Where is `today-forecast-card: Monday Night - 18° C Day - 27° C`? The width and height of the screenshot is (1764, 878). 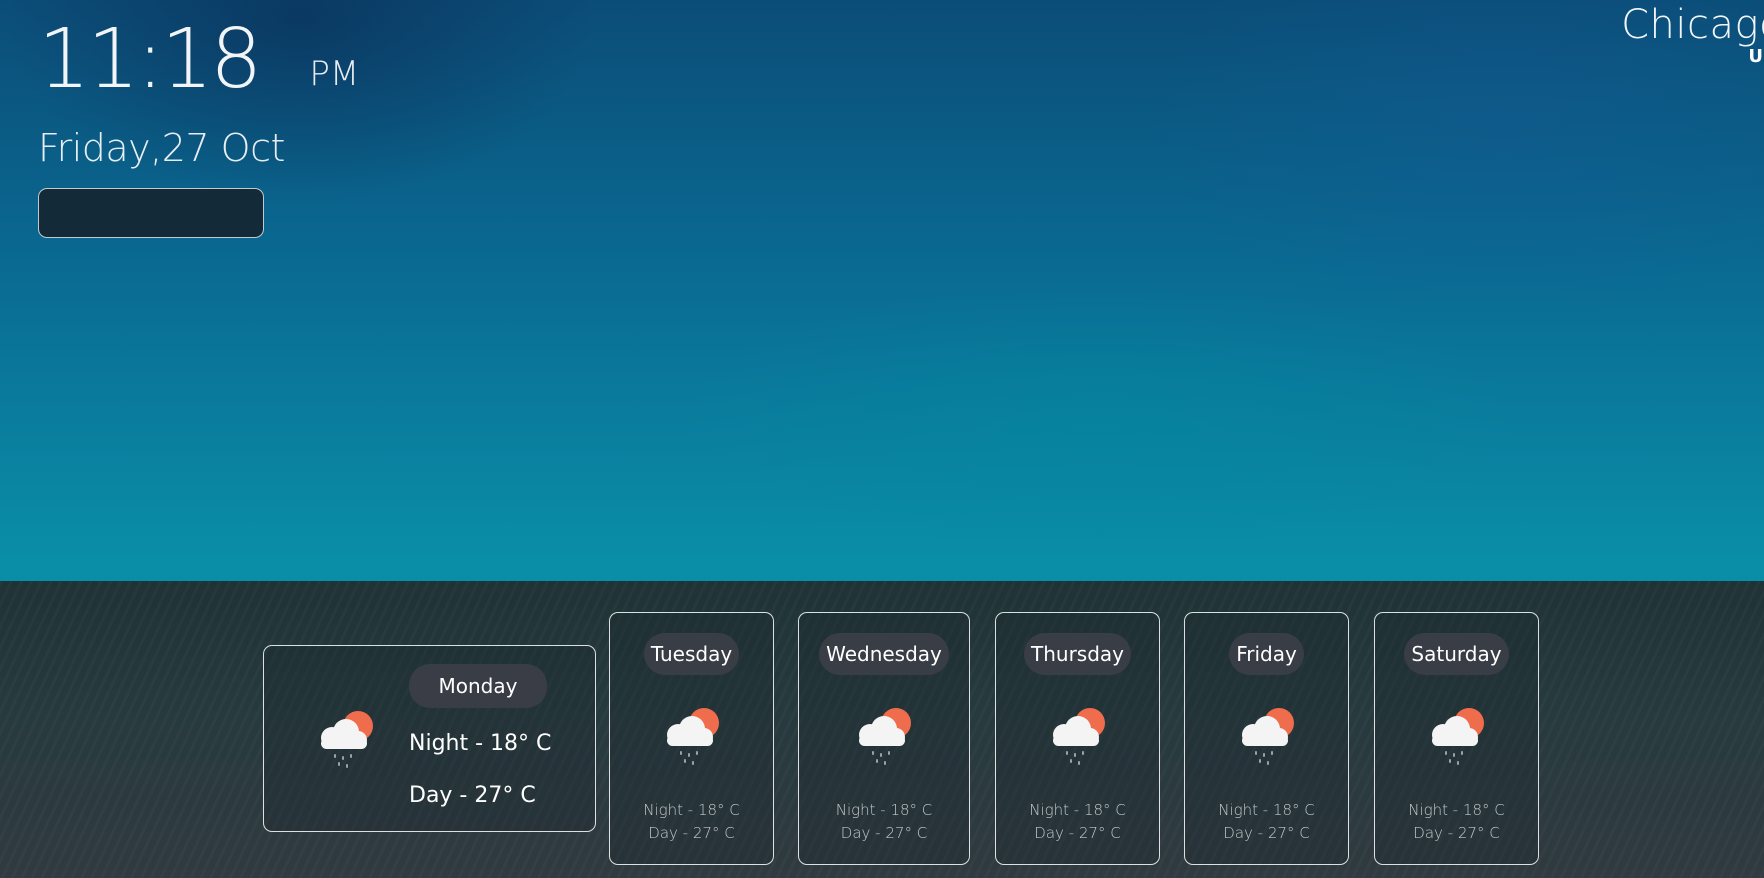 today-forecast-card: Monday Night - 18° C Day - 27° C is located at coordinates (429, 738).